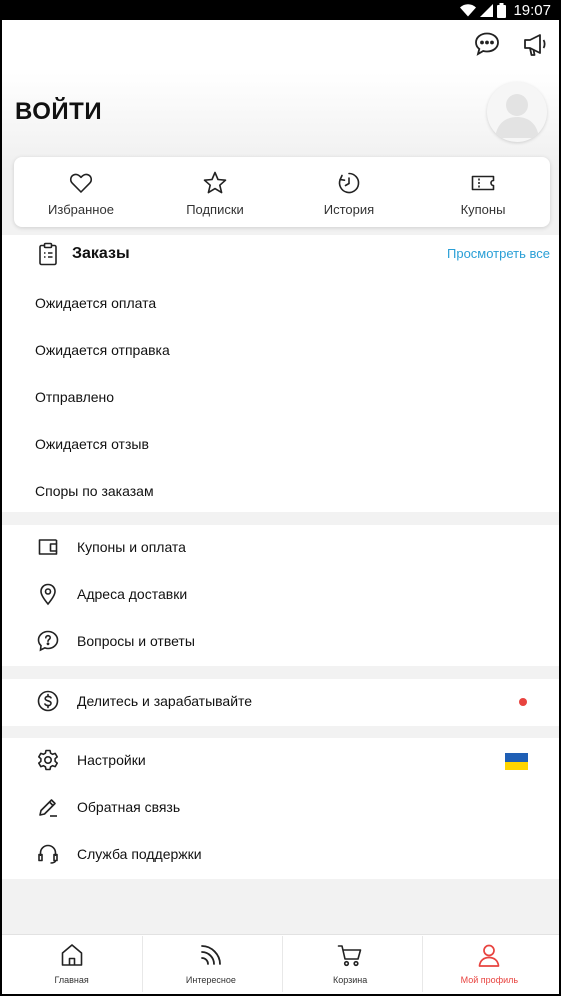 This screenshot has width=561, height=996. Describe the element at coordinates (280, 548) in the screenshot. I see `menu-item-coupons-payment: Купоны и оплата` at that location.